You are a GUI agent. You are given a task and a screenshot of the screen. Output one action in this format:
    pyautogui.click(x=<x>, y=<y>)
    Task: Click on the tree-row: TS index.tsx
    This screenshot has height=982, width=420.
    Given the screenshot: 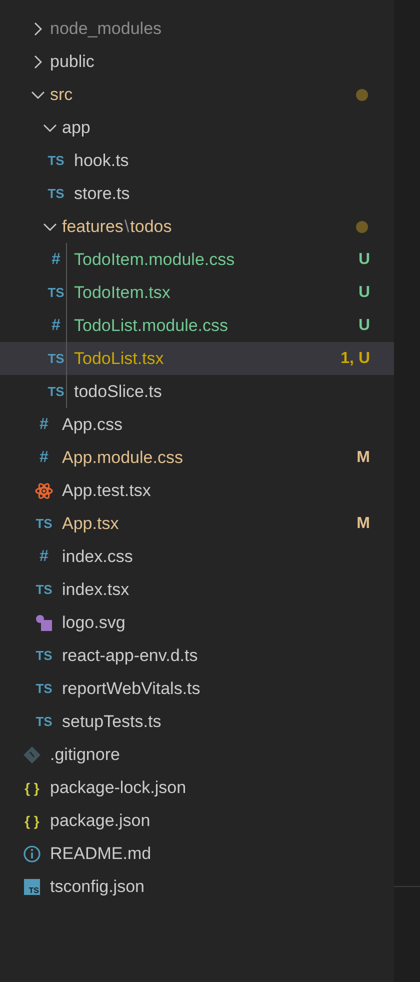 What is the action you would take?
    pyautogui.click(x=197, y=589)
    